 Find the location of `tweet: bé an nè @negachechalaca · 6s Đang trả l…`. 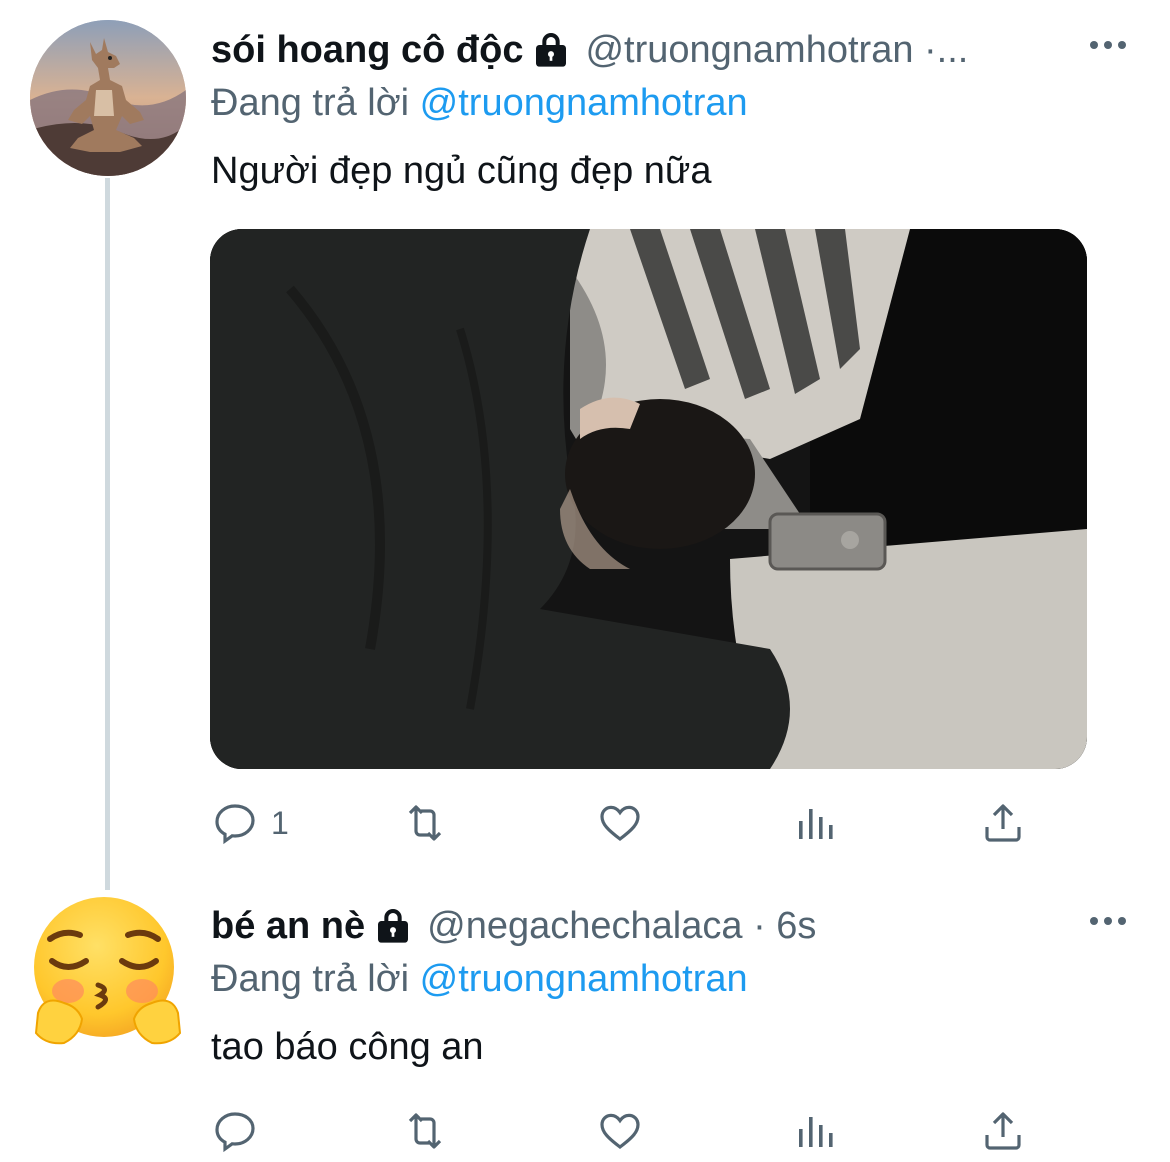

tweet: bé an nè @negachechalaca · 6s Đang trả l… is located at coordinates (680, 985).